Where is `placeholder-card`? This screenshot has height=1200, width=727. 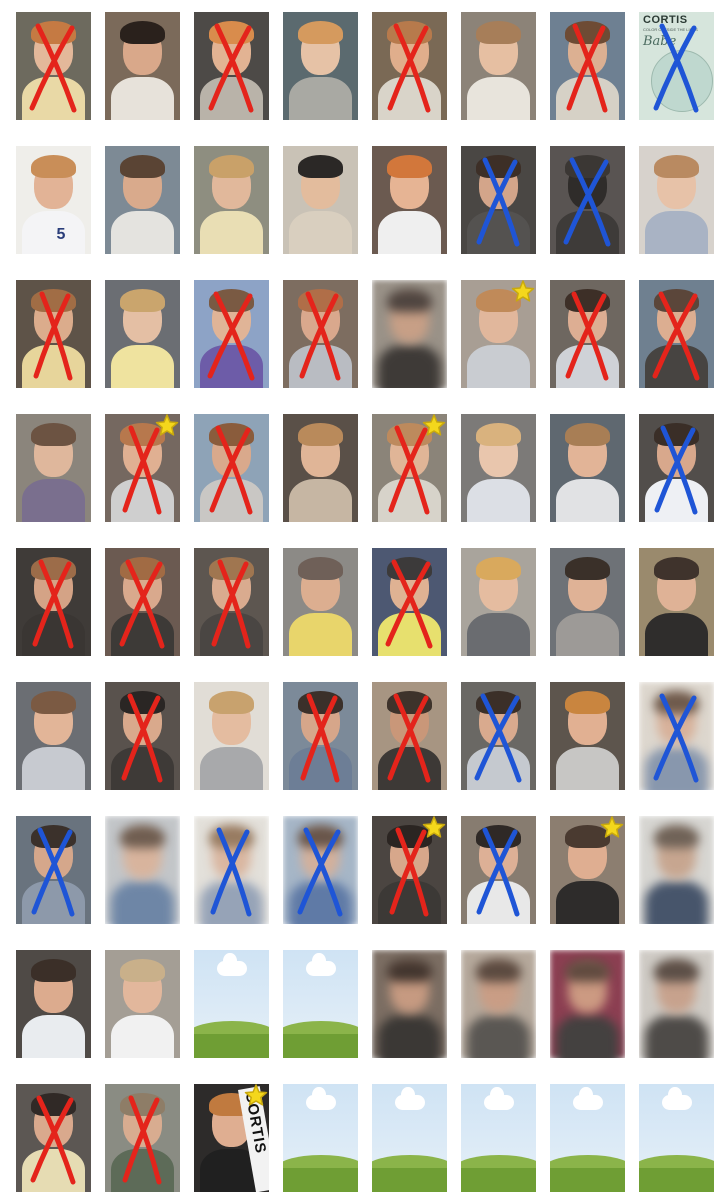 placeholder-card is located at coordinates (320, 1004).